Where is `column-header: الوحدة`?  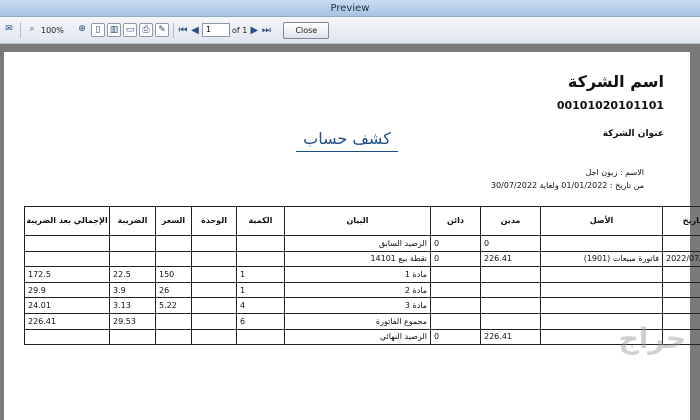 column-header: الوحدة is located at coordinates (214, 221).